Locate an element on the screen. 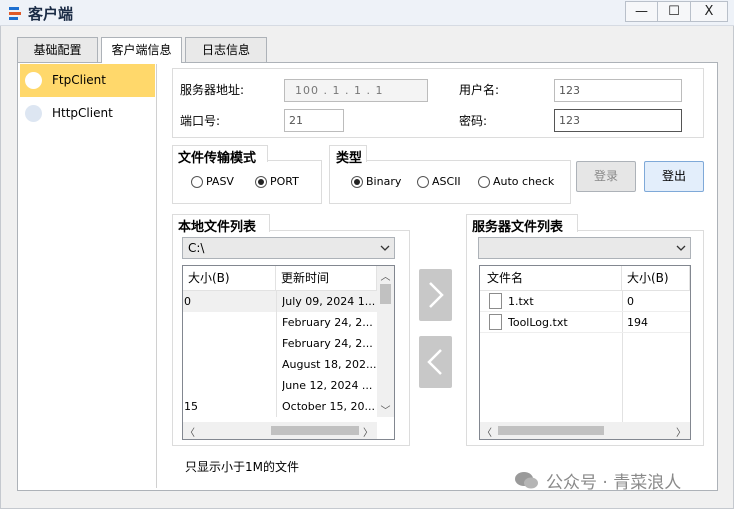  wechat-icon is located at coordinates (527, 480).